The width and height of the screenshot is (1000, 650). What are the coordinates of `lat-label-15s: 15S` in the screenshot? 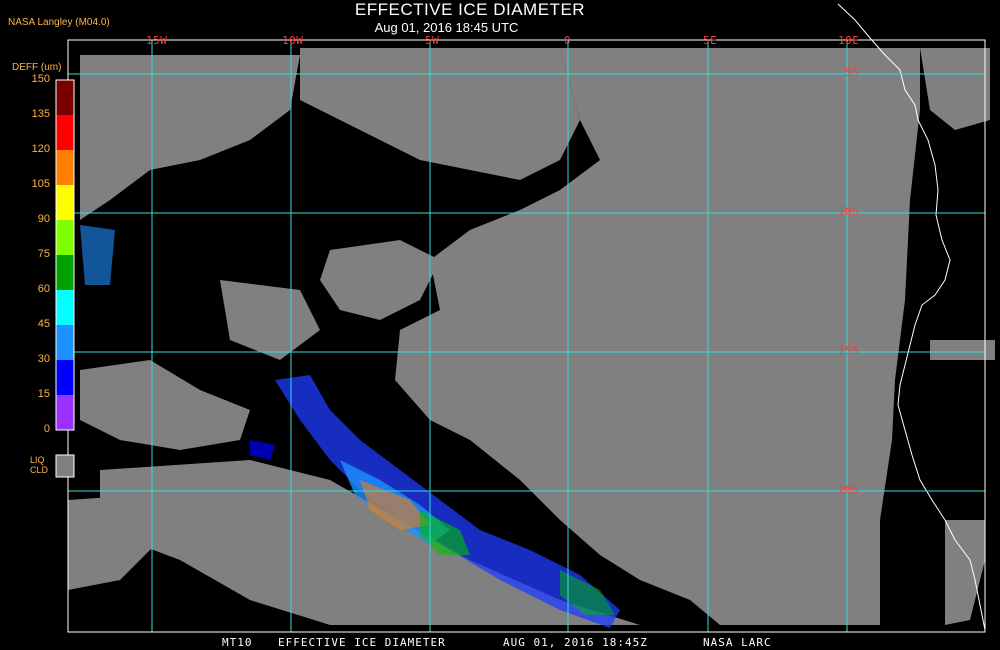 It's located at (849, 350).